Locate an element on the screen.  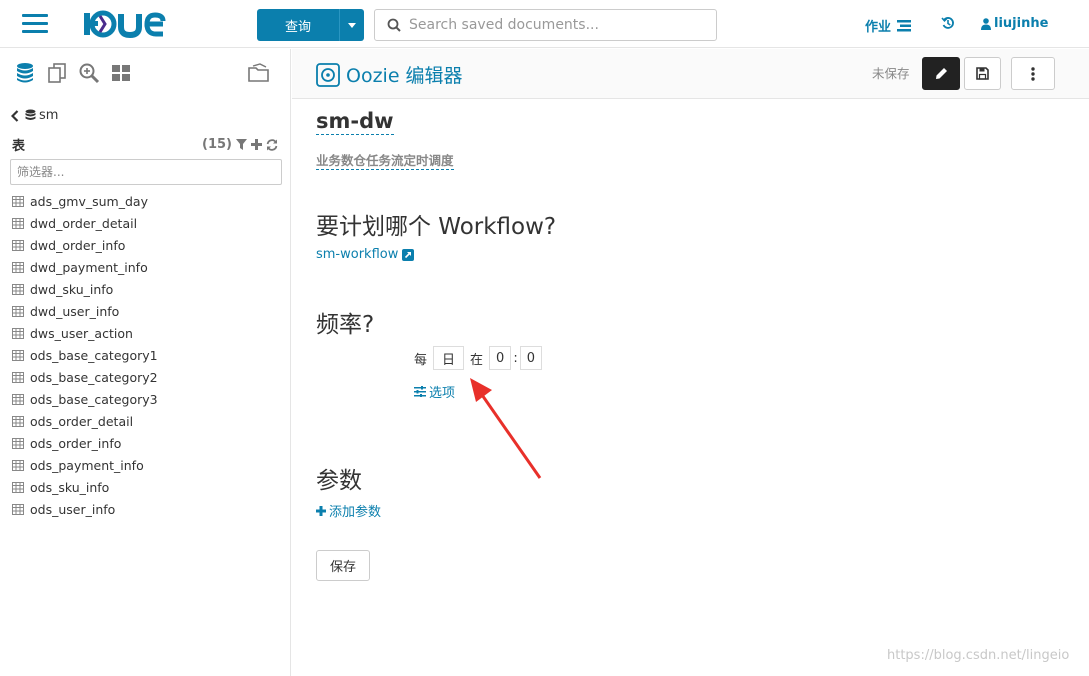
jobs-label: 作业 is located at coordinates (878, 27).